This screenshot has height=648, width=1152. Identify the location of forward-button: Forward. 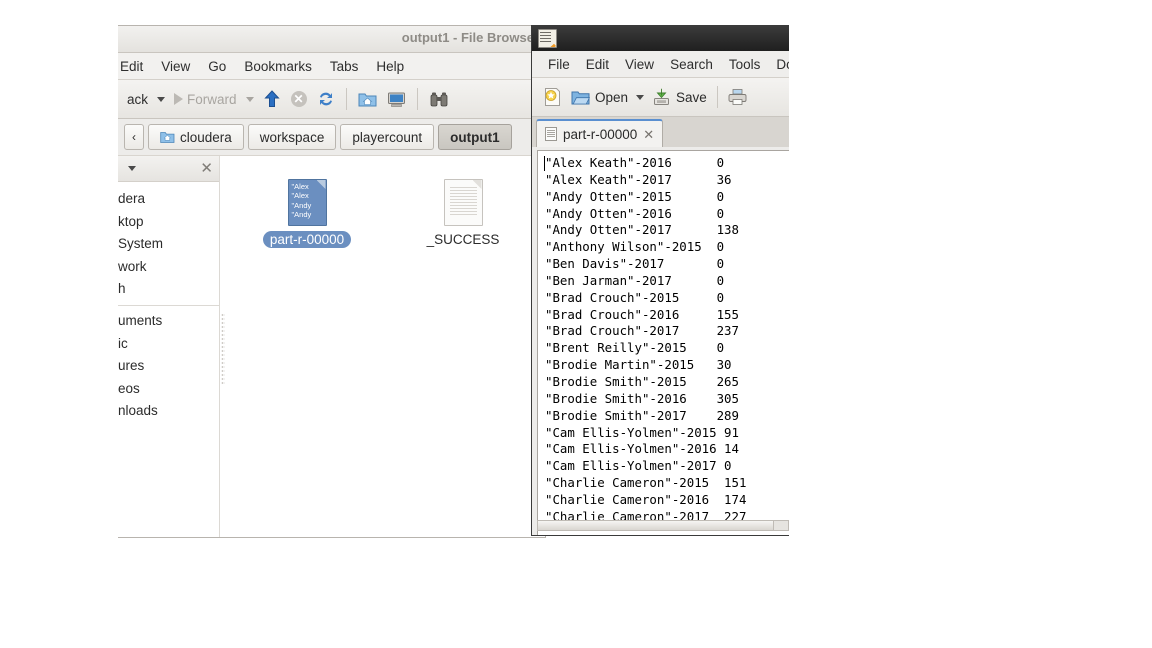
(205, 99).